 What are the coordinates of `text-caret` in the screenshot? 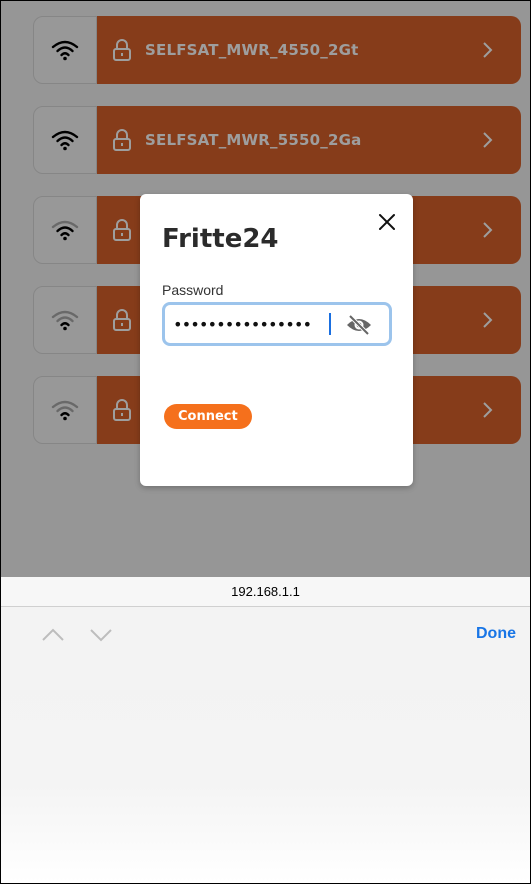 It's located at (330, 324).